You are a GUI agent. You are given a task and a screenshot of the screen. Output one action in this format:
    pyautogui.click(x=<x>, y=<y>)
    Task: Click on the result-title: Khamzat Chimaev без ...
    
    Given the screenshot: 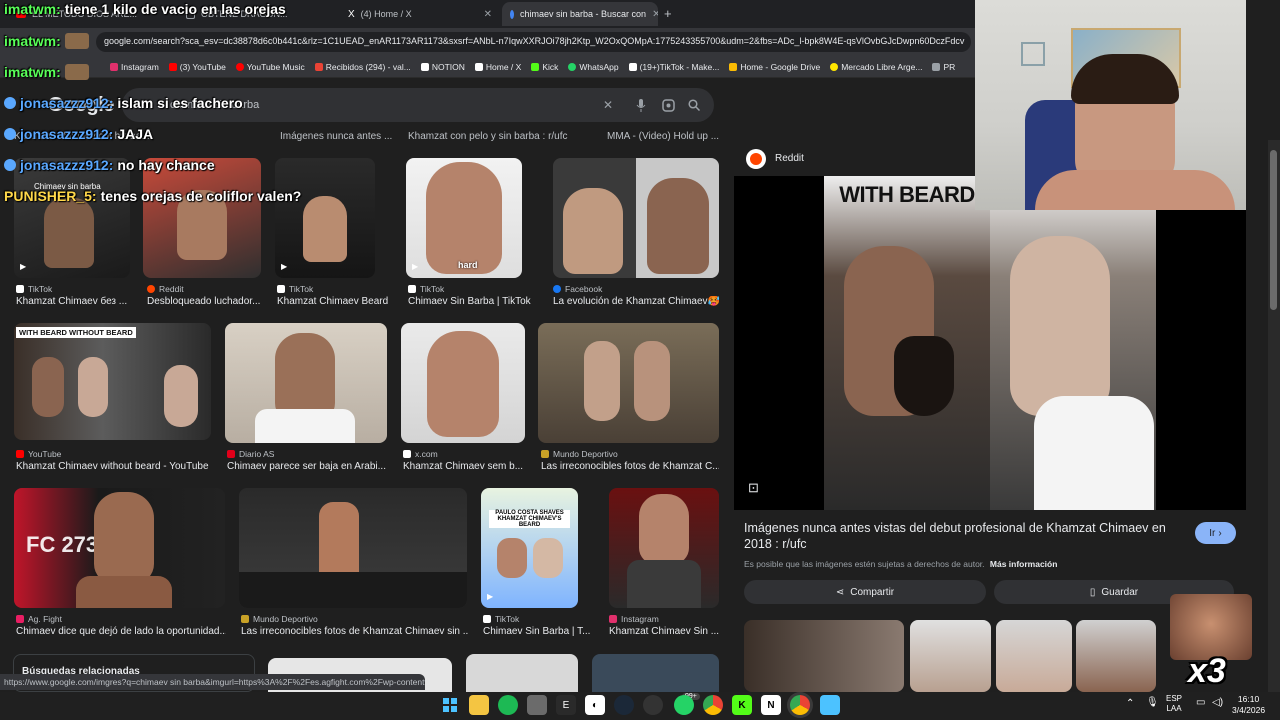 What is the action you would take?
    pyautogui.click(x=72, y=301)
    